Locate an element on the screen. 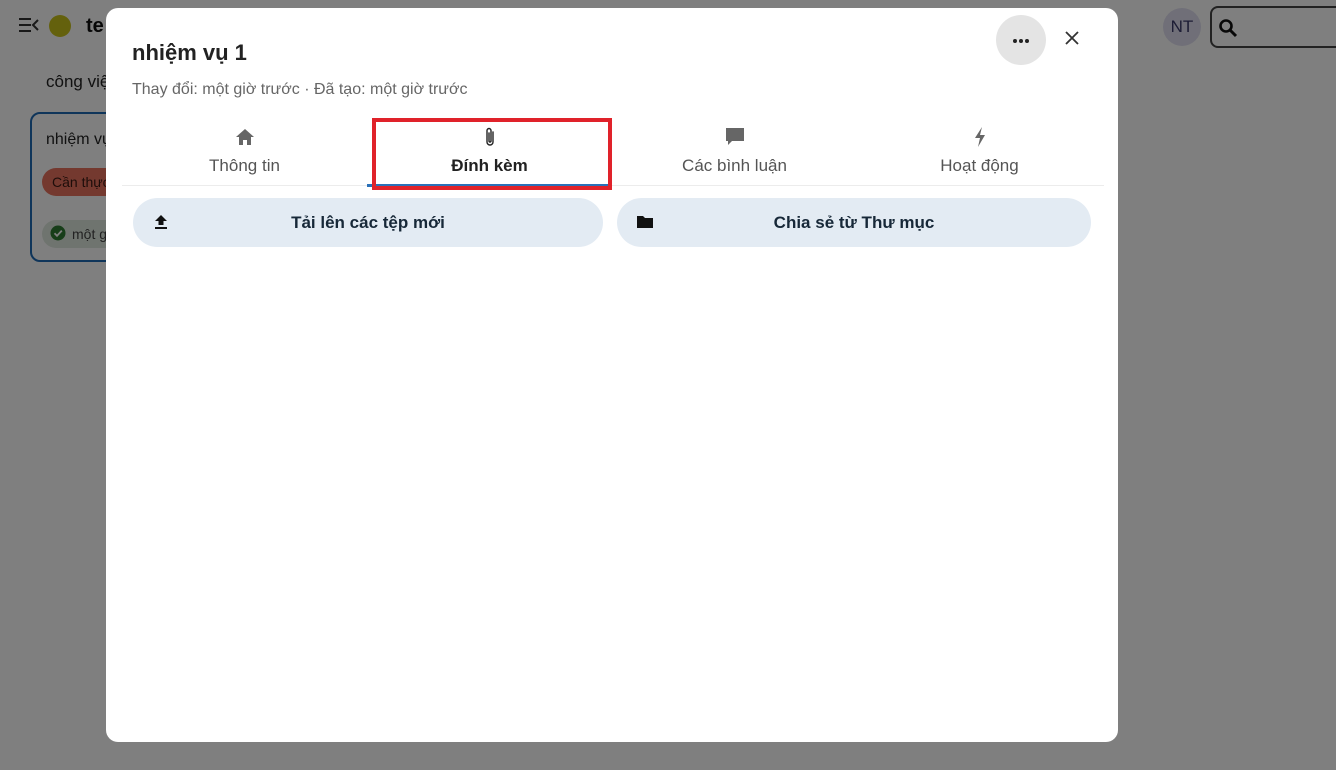 This screenshot has height=770, width=1336. lightning-icon is located at coordinates (980, 137).